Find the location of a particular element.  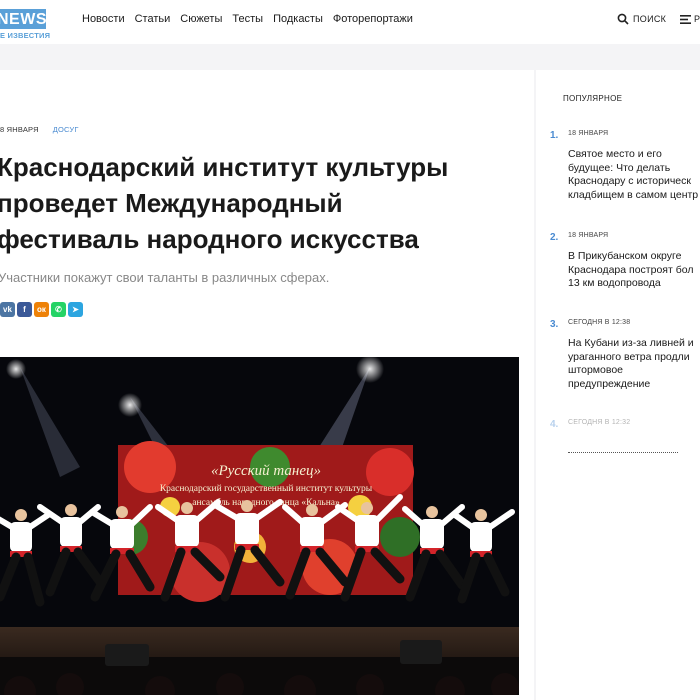

menu-icon is located at coordinates (685, 19).